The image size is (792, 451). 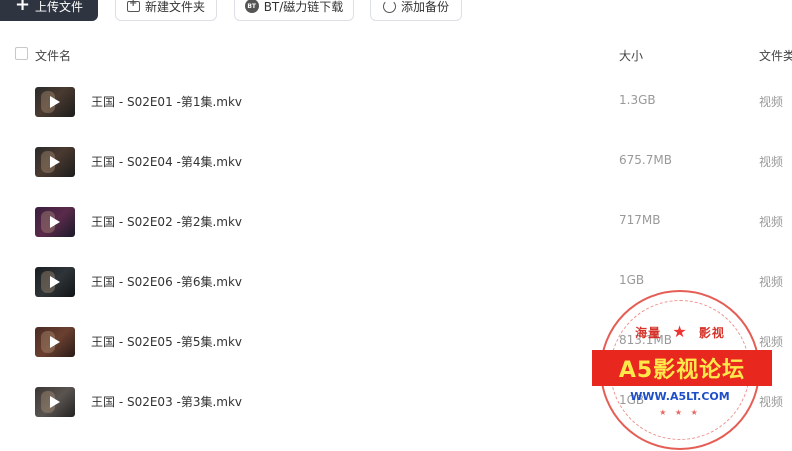 I want to click on new-folder-button: 新建文件夹, so click(x=166, y=10).